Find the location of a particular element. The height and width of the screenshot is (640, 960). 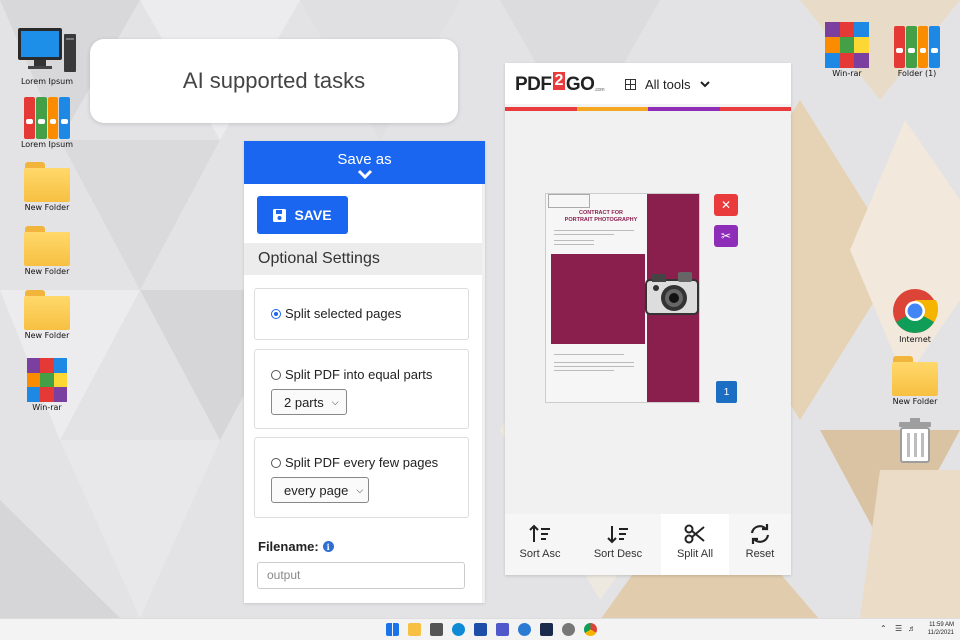

page-number-badge: 1 is located at coordinates (726, 392).